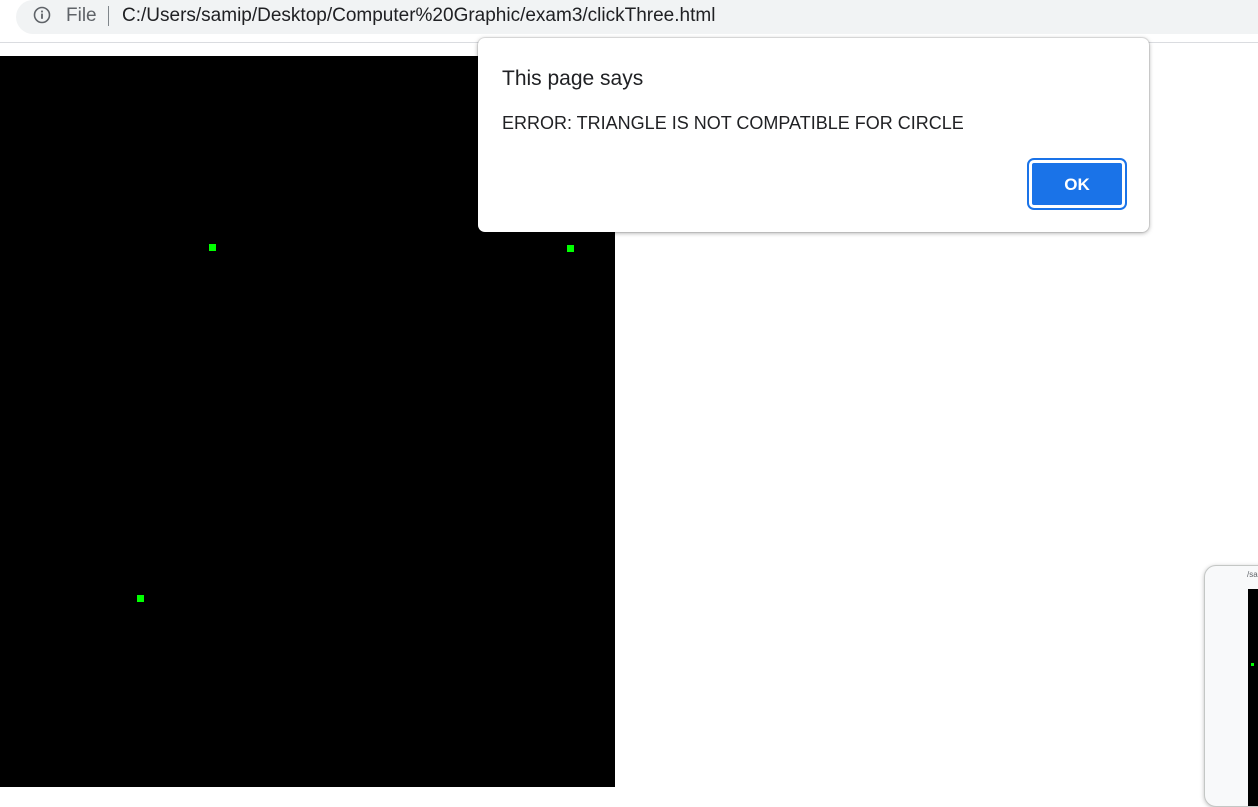 The height and width of the screenshot is (807, 1258). What do you see at coordinates (1231, 686) in the screenshot?
I see `window-thumbnail: /sa` at bounding box center [1231, 686].